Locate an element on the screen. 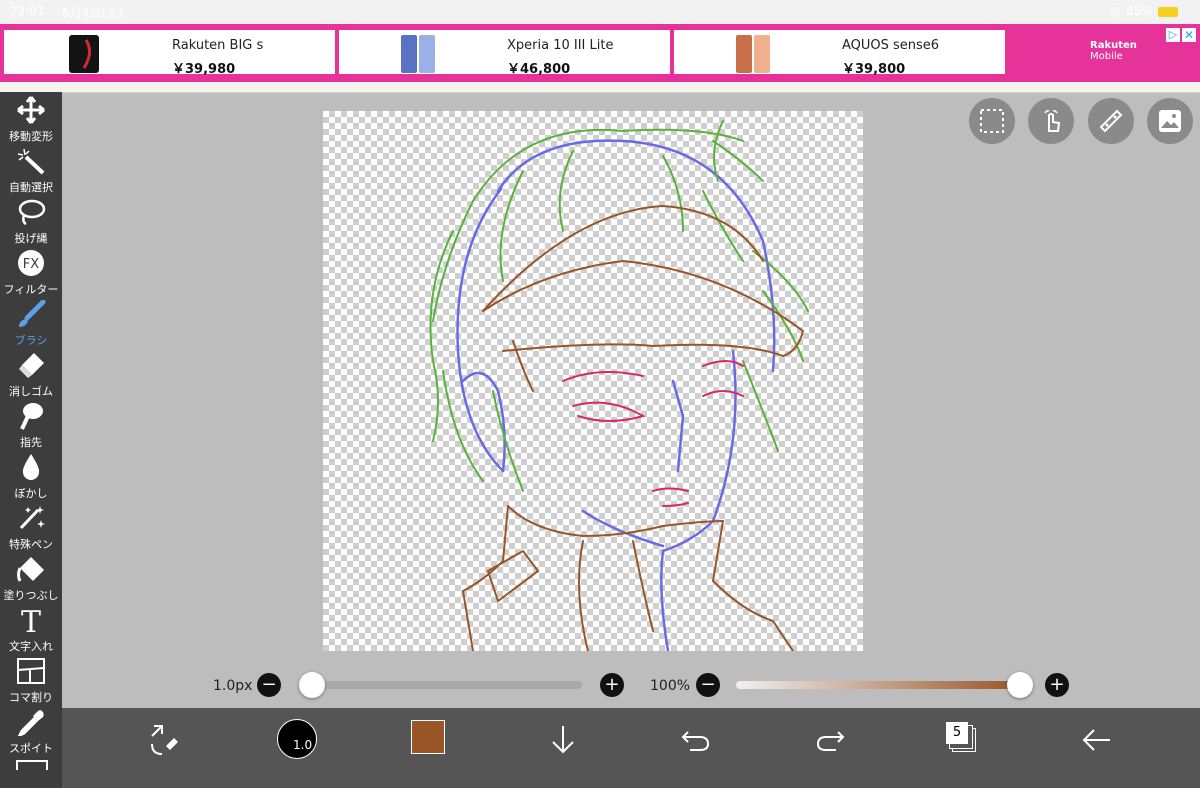 Image resolution: width=1200 pixels, height=788 pixels. down-arrow-icon is located at coordinates (563, 740).